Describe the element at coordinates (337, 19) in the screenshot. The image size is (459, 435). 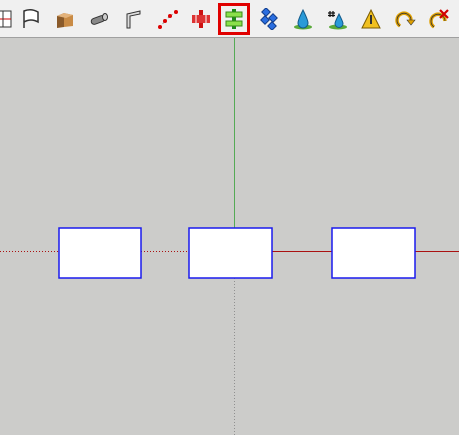
I see `numbered-drop-icon` at that location.